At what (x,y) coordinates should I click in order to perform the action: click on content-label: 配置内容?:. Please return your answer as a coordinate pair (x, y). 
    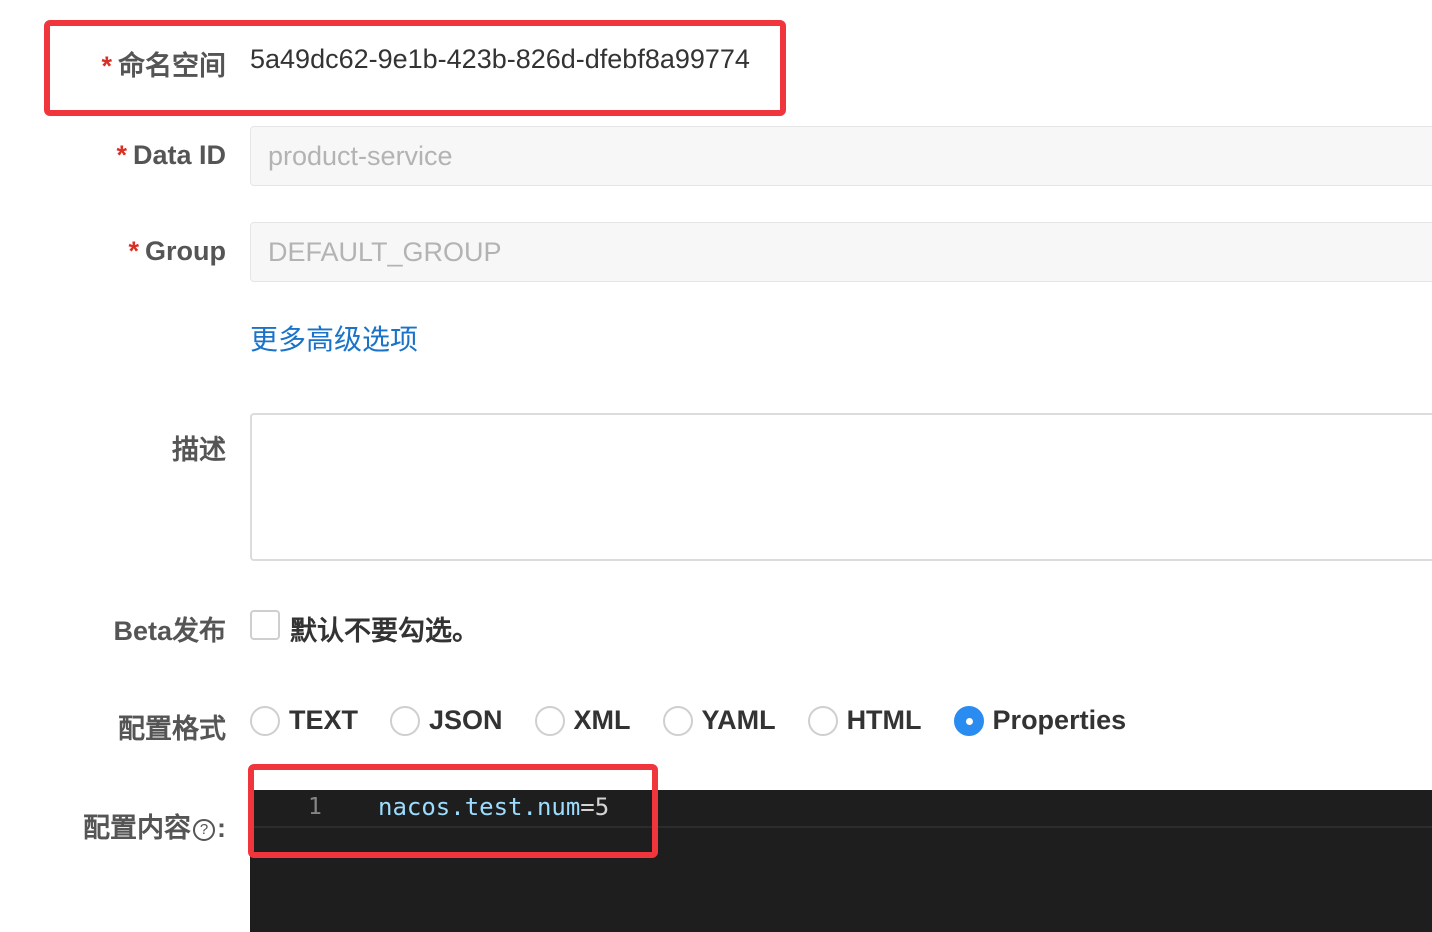
    Looking at the image, I should click on (154, 825).